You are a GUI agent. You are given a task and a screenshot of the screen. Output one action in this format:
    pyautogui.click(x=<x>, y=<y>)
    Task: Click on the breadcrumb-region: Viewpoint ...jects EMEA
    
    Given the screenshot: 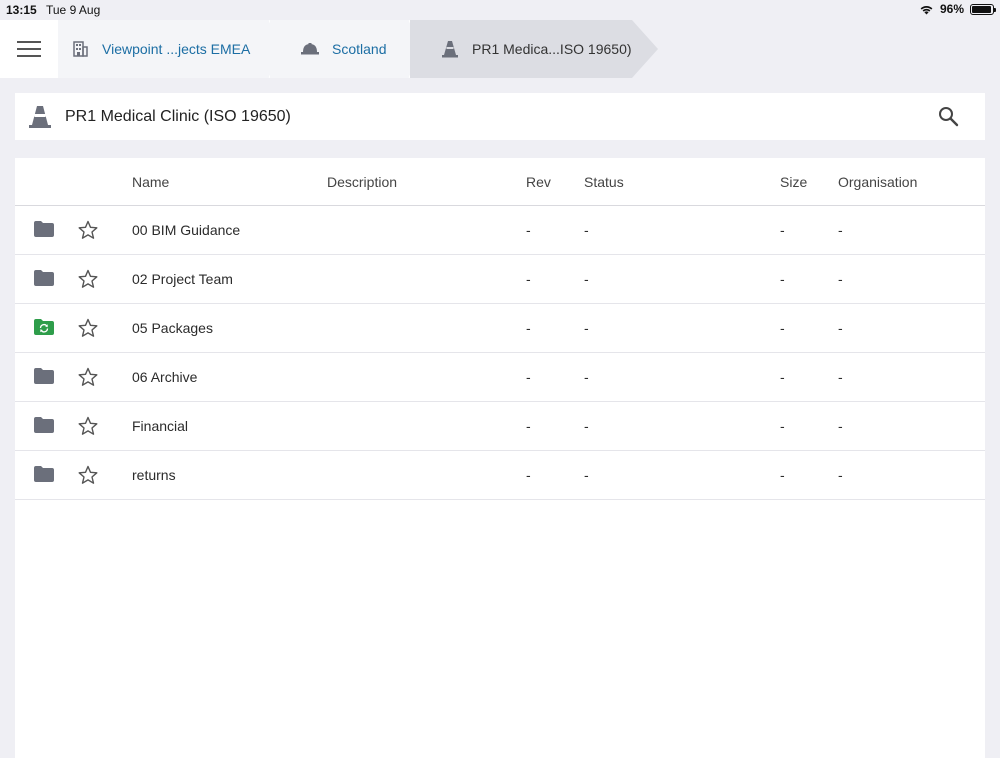 What is the action you would take?
    pyautogui.click(x=164, y=49)
    